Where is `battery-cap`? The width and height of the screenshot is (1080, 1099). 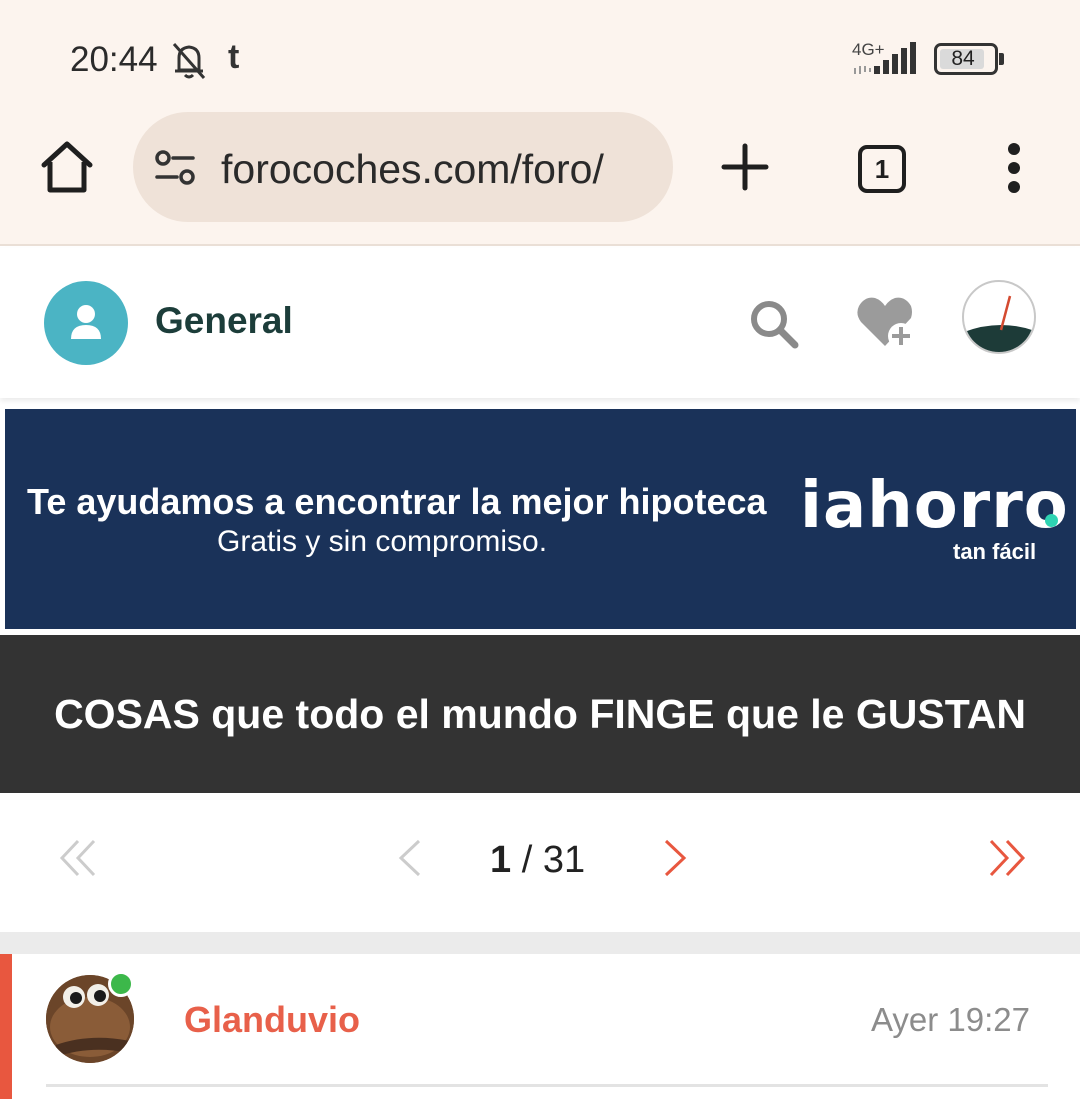
battery-cap is located at coordinates (1001, 59).